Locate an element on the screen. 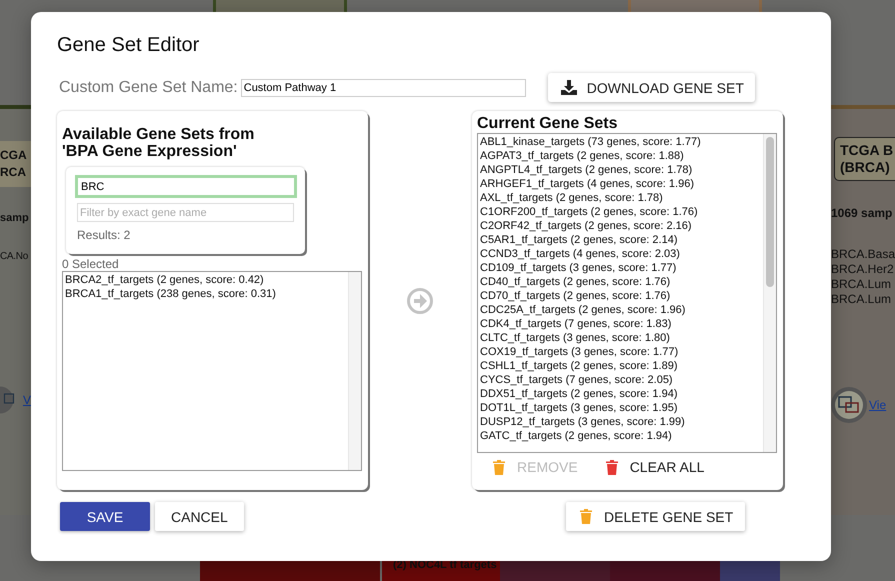  gene-set-item: CD40_tf_targets (2 genes, score: 1.76) is located at coordinates (620, 282).